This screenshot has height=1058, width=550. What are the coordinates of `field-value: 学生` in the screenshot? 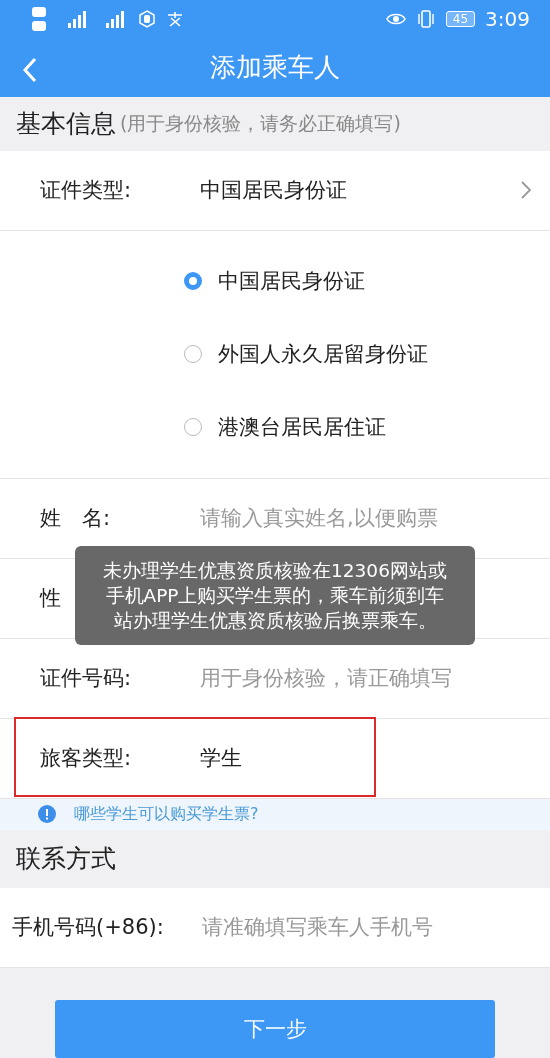 It's located at (221, 758).